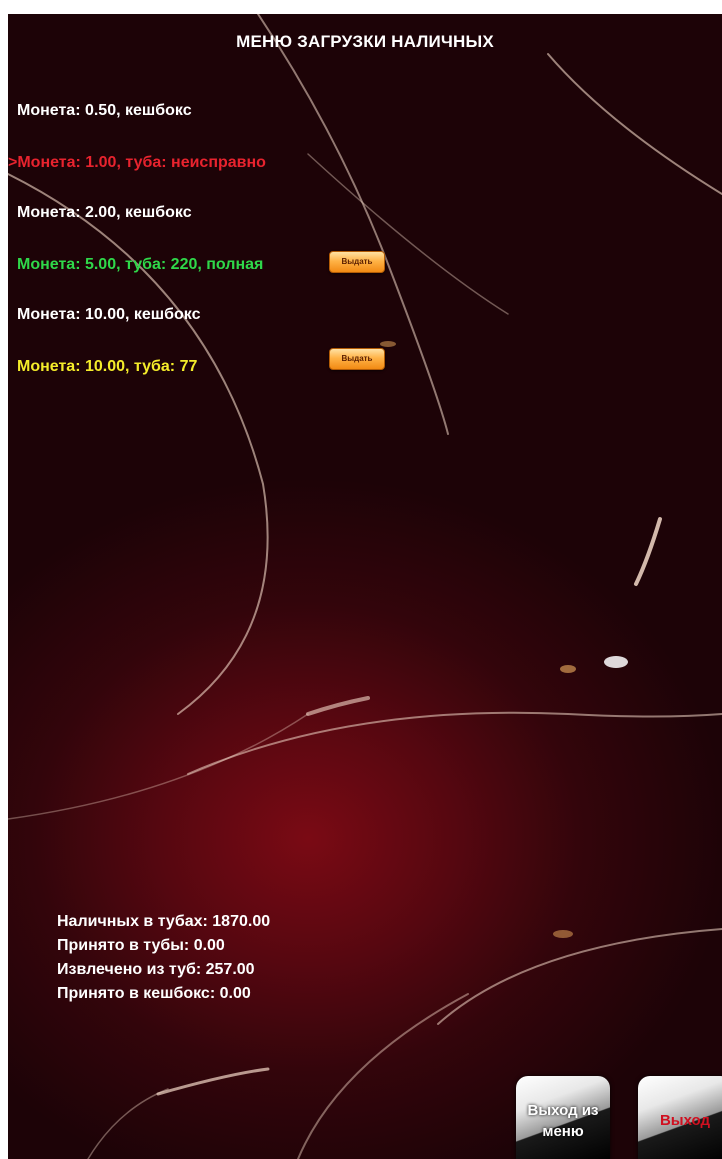  I want to click on coin-row-2.00-cashbox: Монета: 2.00, кешбокс, so click(104, 213).